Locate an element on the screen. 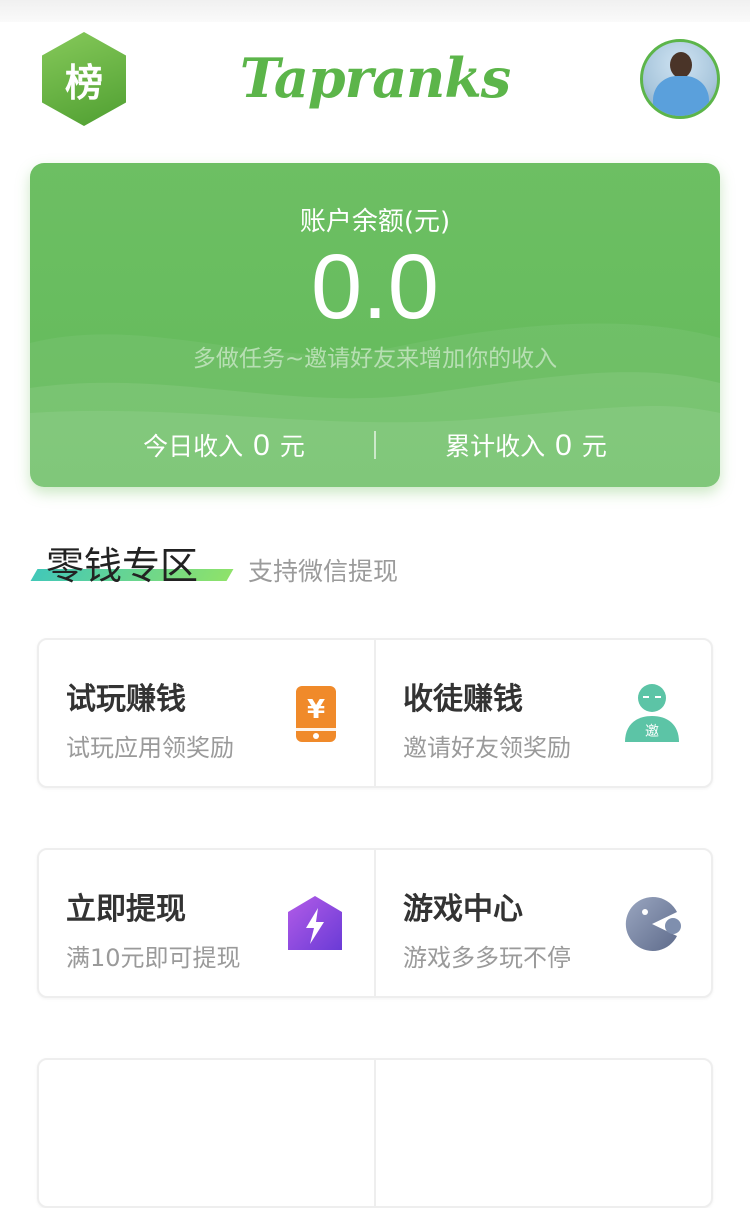 The width and height of the screenshot is (750, 1208). status-bar is located at coordinates (375, 11).